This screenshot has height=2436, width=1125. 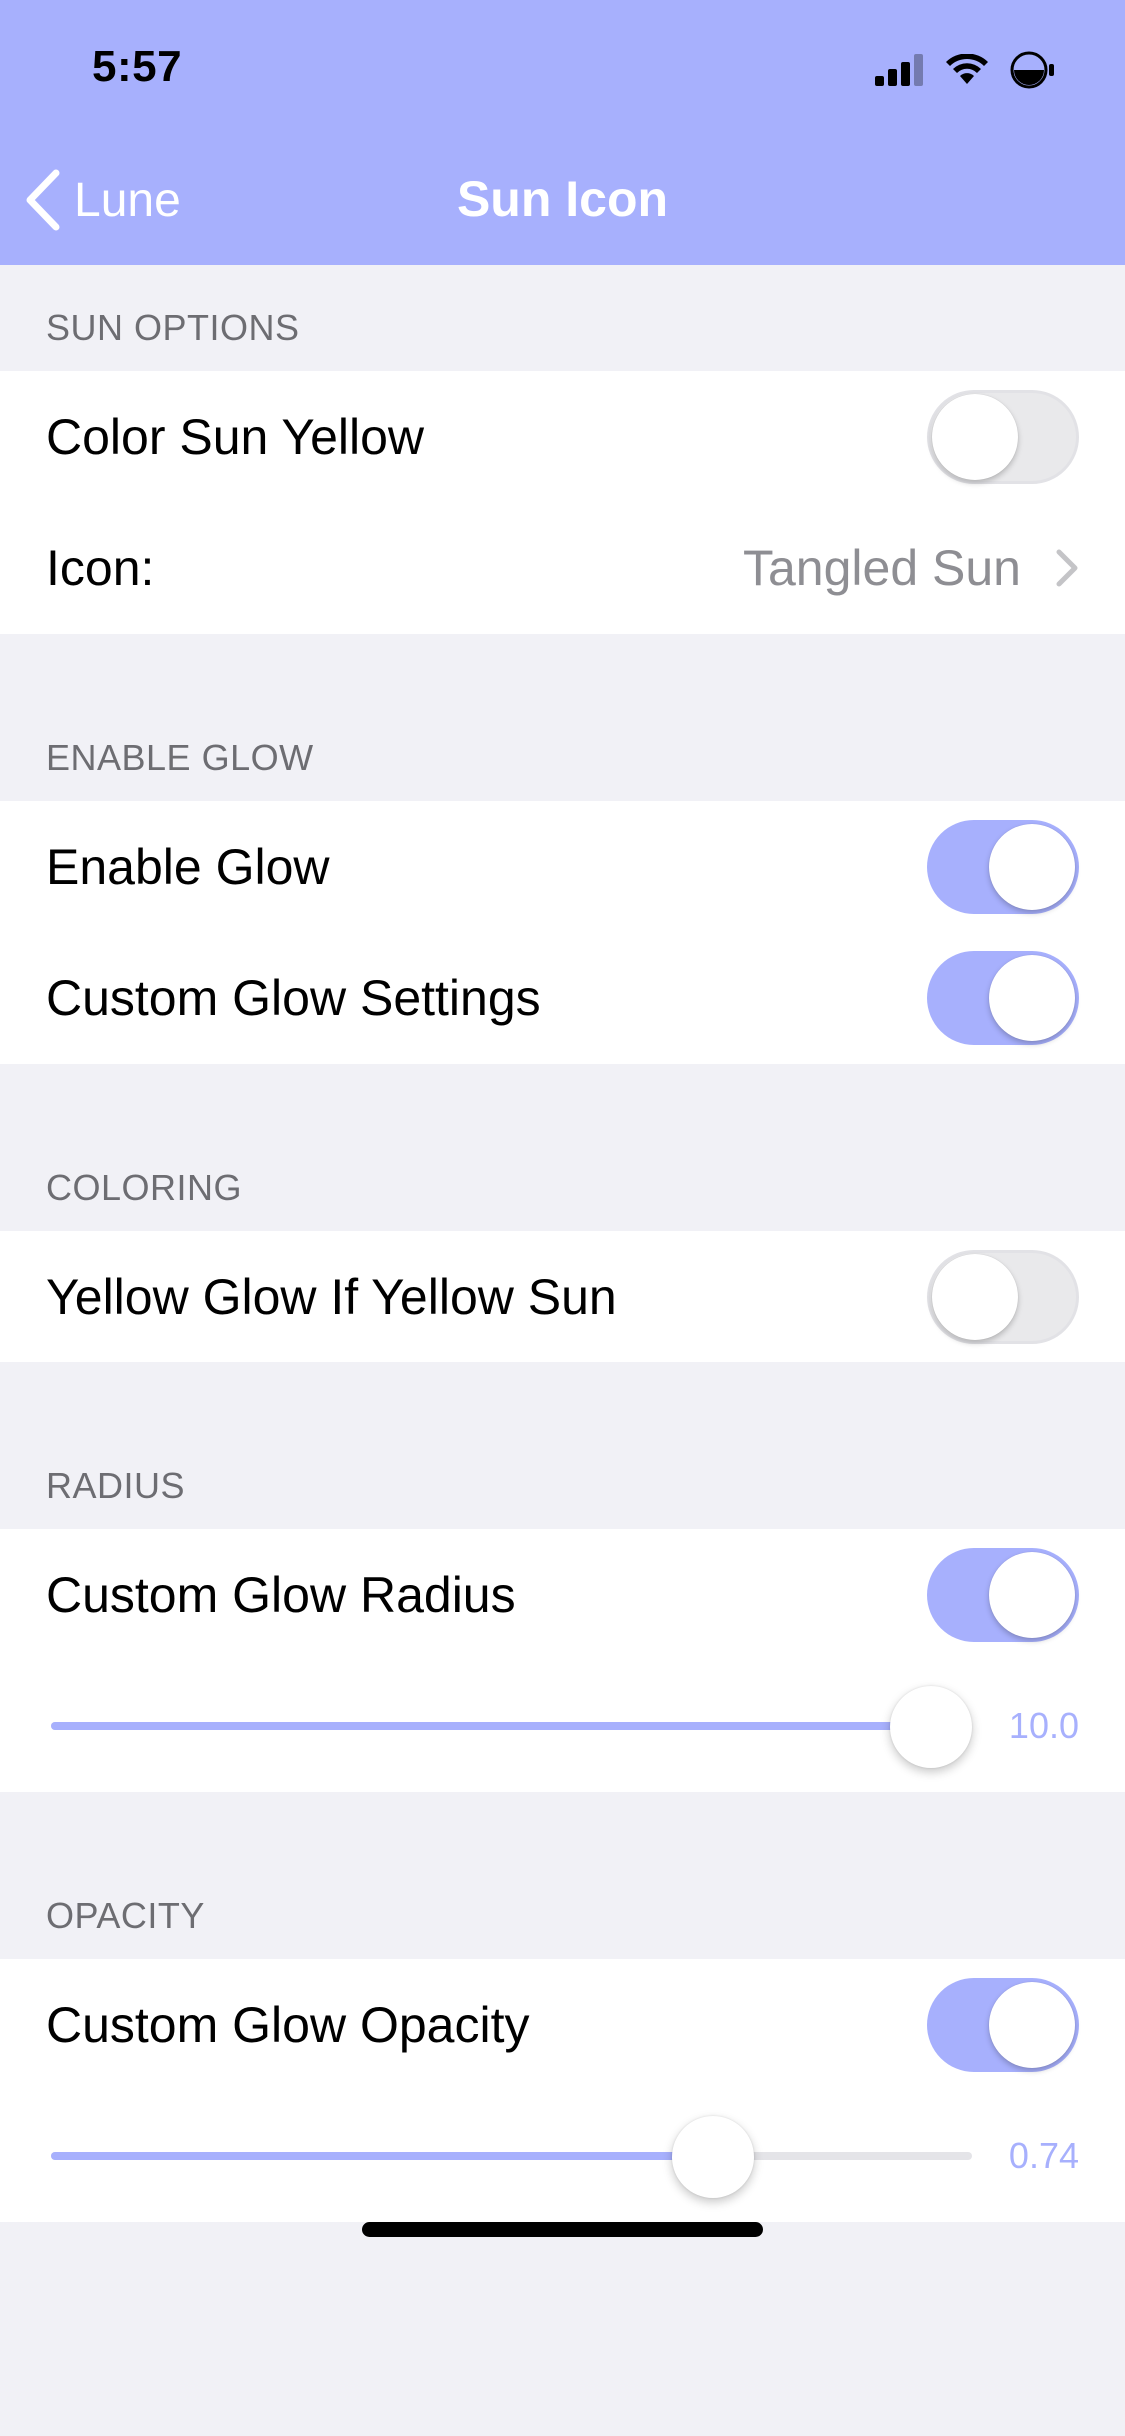 What do you see at coordinates (125, 1915) in the screenshot?
I see `section-header-opacity: OPACITY` at bounding box center [125, 1915].